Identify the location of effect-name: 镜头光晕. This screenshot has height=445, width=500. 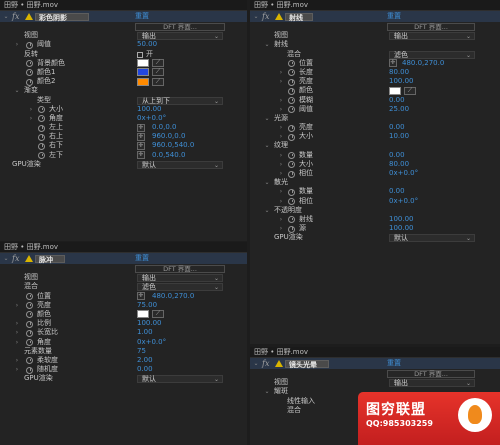
(307, 364).